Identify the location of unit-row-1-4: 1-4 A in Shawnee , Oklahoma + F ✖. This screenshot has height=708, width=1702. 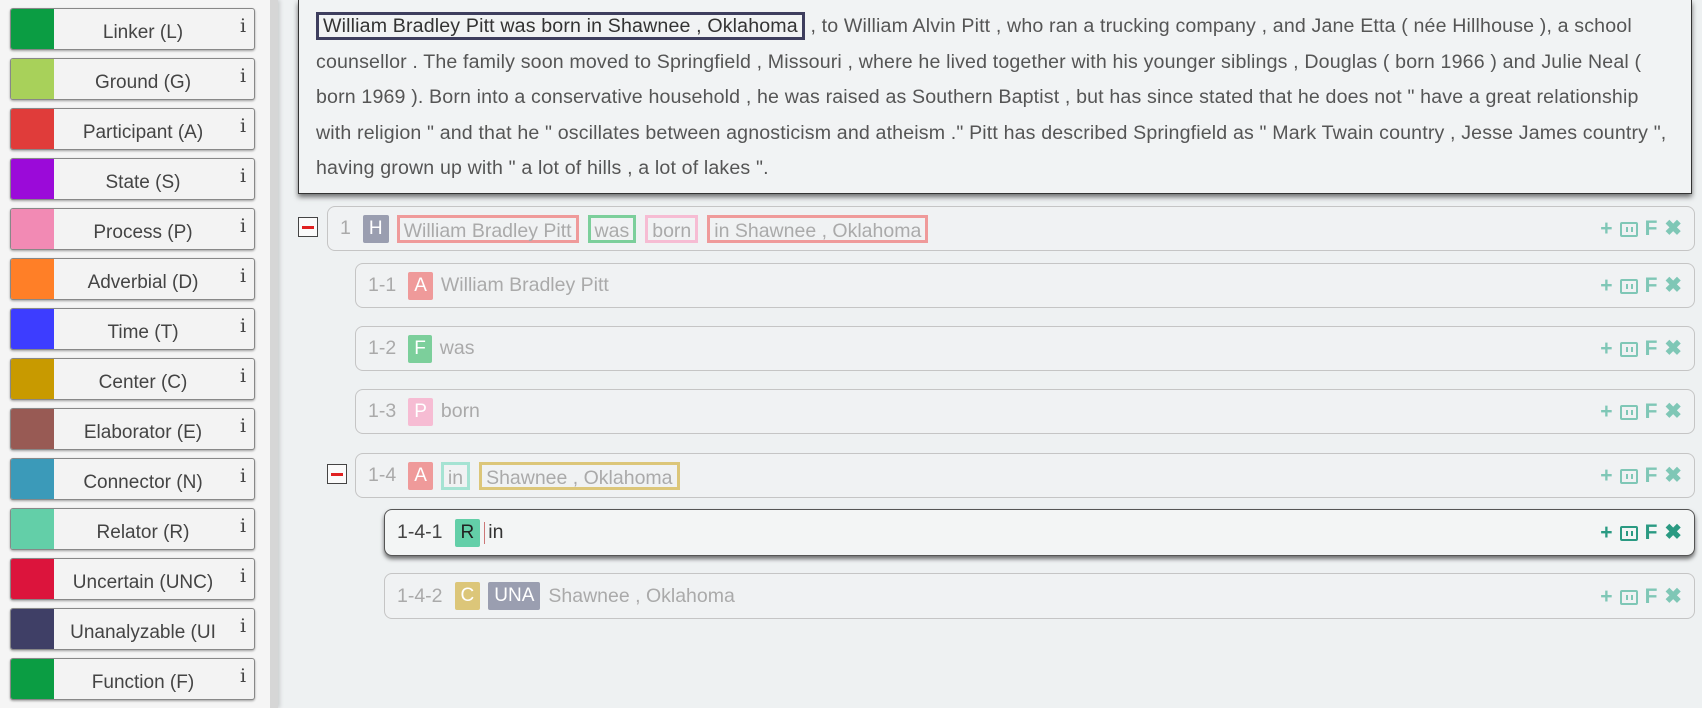
(1025, 475).